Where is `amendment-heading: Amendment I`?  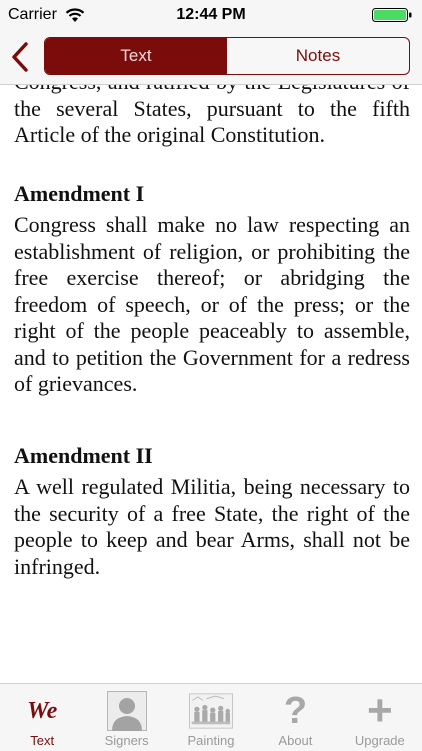
amendment-heading: Amendment I is located at coordinates (79, 193).